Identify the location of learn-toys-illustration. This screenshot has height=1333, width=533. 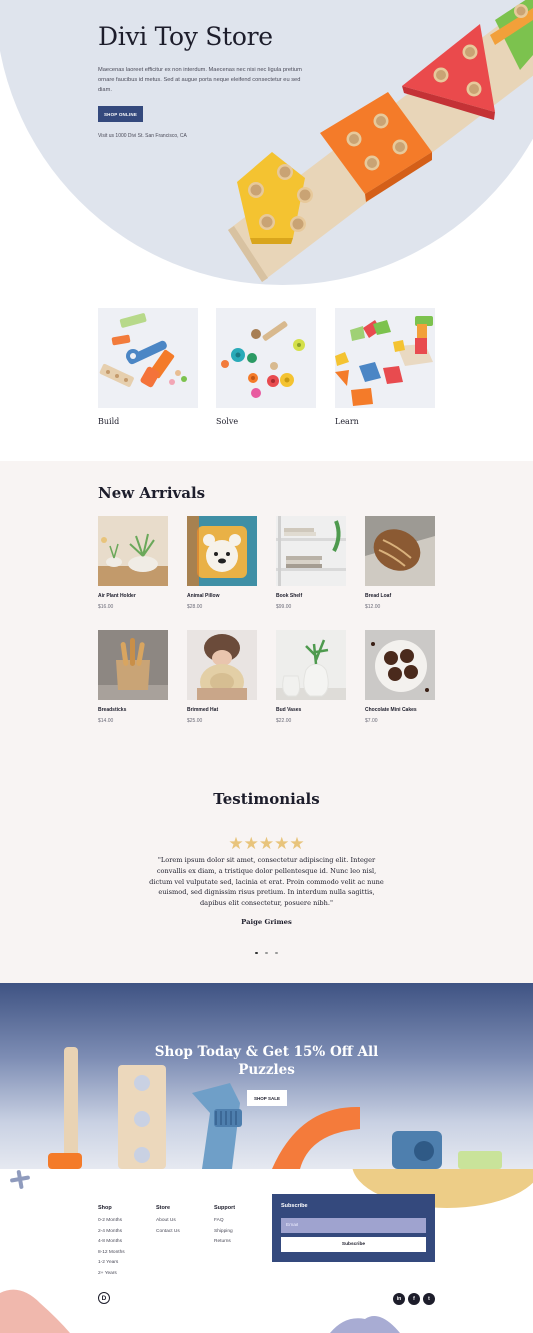
(385, 358).